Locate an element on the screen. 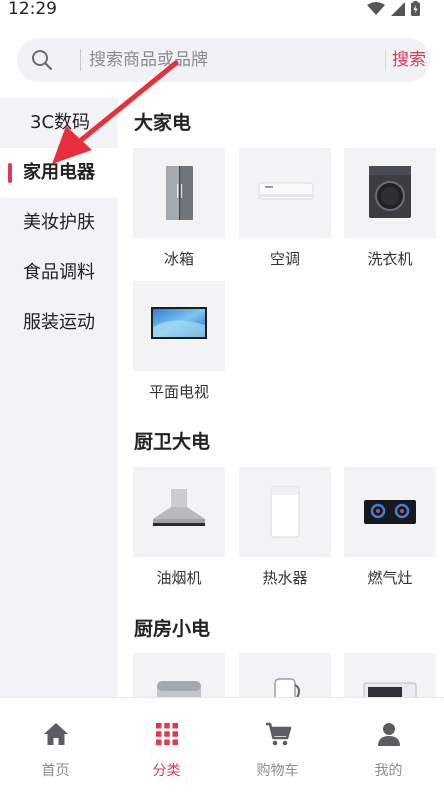  search-icon is located at coordinates (42, 60).